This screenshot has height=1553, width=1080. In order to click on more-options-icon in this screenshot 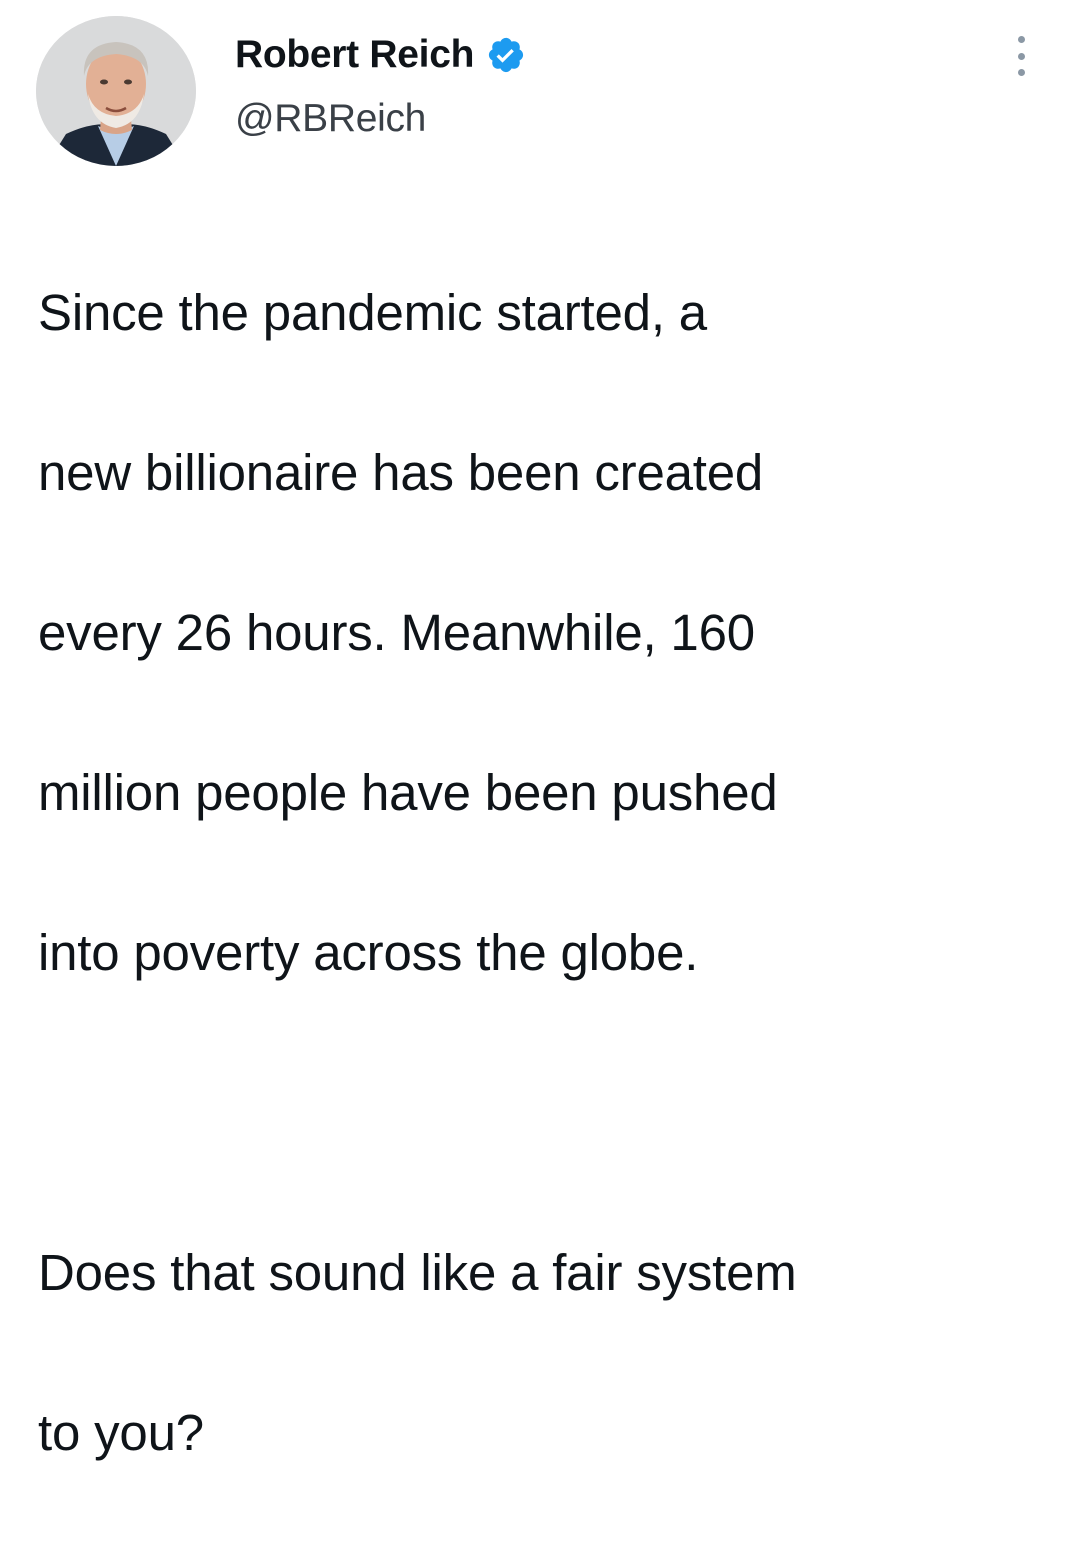, I will do `click(1021, 56)`.